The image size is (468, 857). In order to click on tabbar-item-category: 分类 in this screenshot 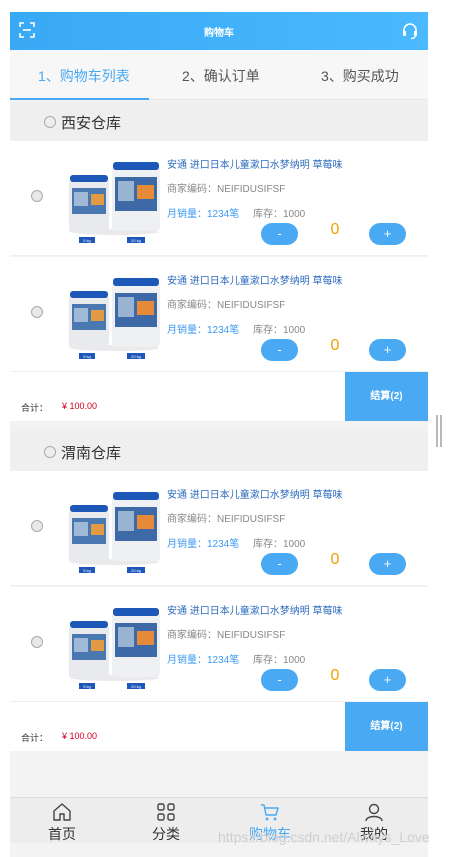, I will do `click(166, 821)`.